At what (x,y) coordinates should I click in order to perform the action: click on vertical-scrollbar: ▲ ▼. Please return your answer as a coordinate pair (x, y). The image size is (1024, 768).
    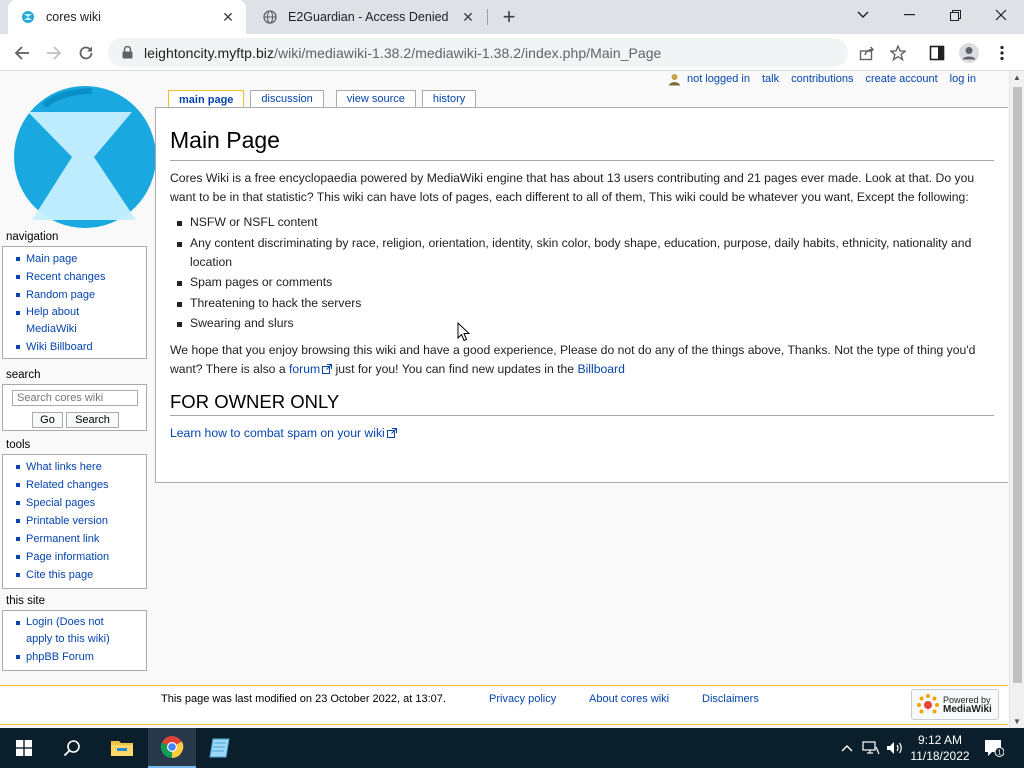
    Looking at the image, I should click on (1016, 399).